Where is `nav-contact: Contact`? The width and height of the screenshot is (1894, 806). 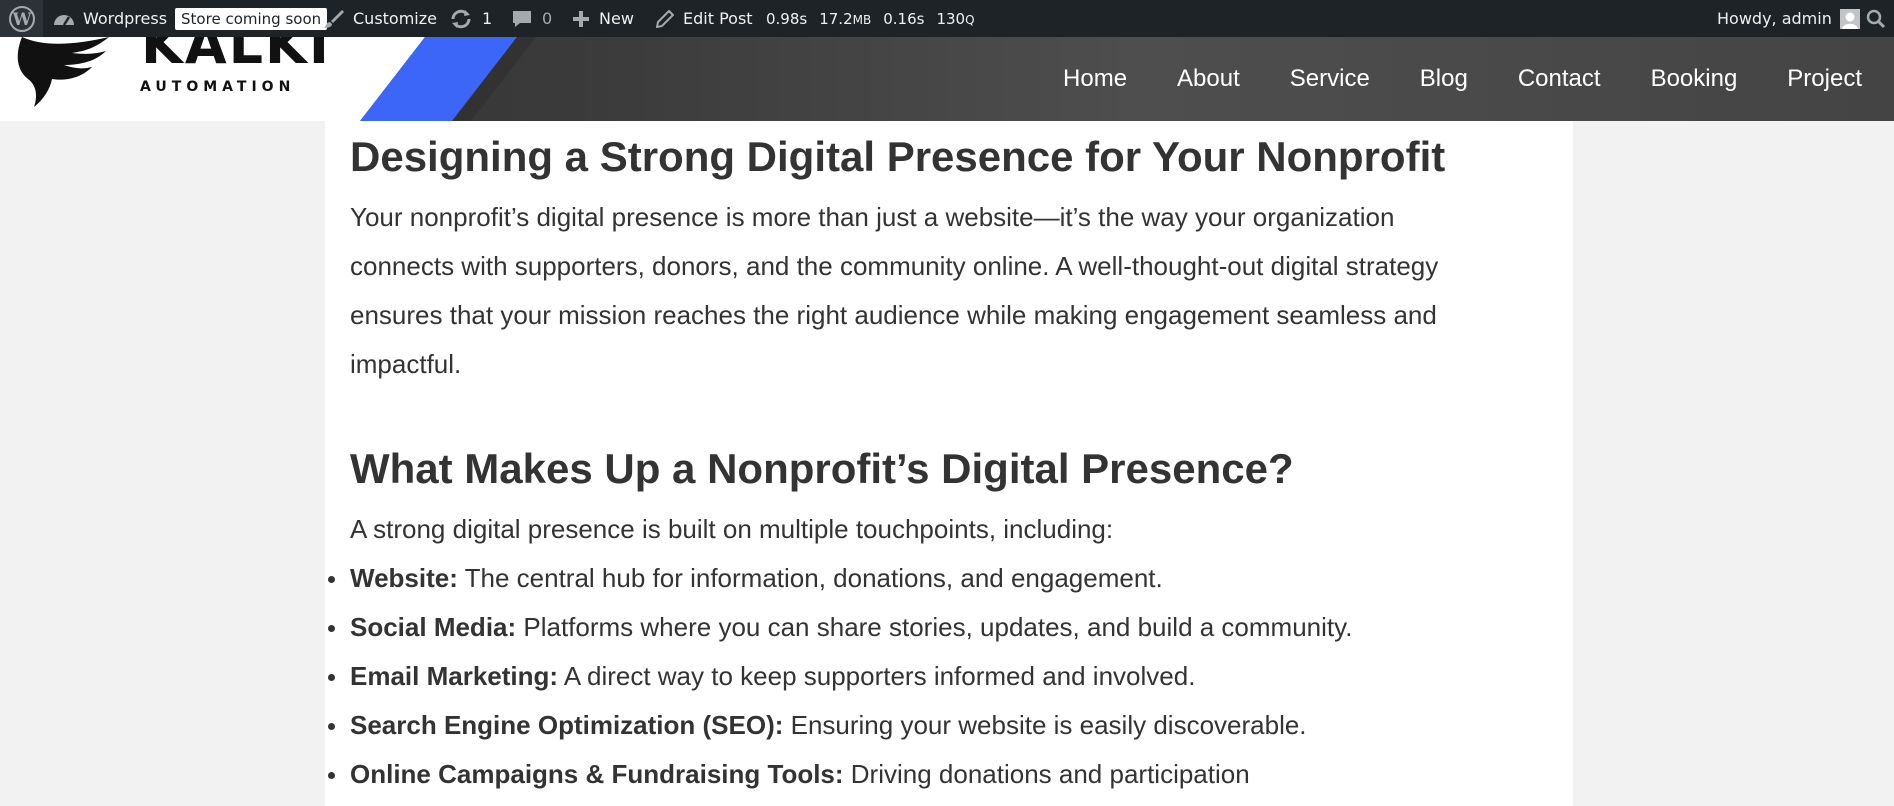
nav-contact: Contact is located at coordinates (1559, 79).